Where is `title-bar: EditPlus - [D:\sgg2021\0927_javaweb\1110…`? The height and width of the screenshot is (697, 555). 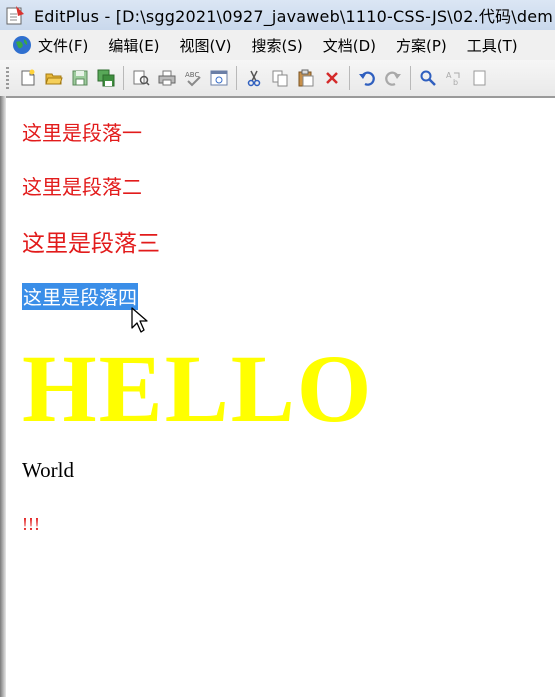
title-bar: EditPlus - [D:\sgg2021\0927_javaweb\1110… is located at coordinates (277, 15).